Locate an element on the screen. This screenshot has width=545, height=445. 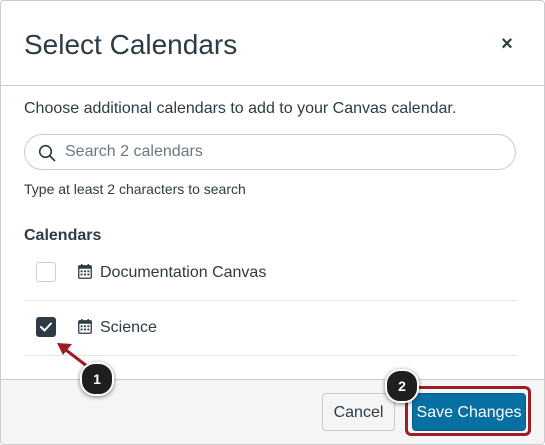
close-button: × is located at coordinates (507, 44).